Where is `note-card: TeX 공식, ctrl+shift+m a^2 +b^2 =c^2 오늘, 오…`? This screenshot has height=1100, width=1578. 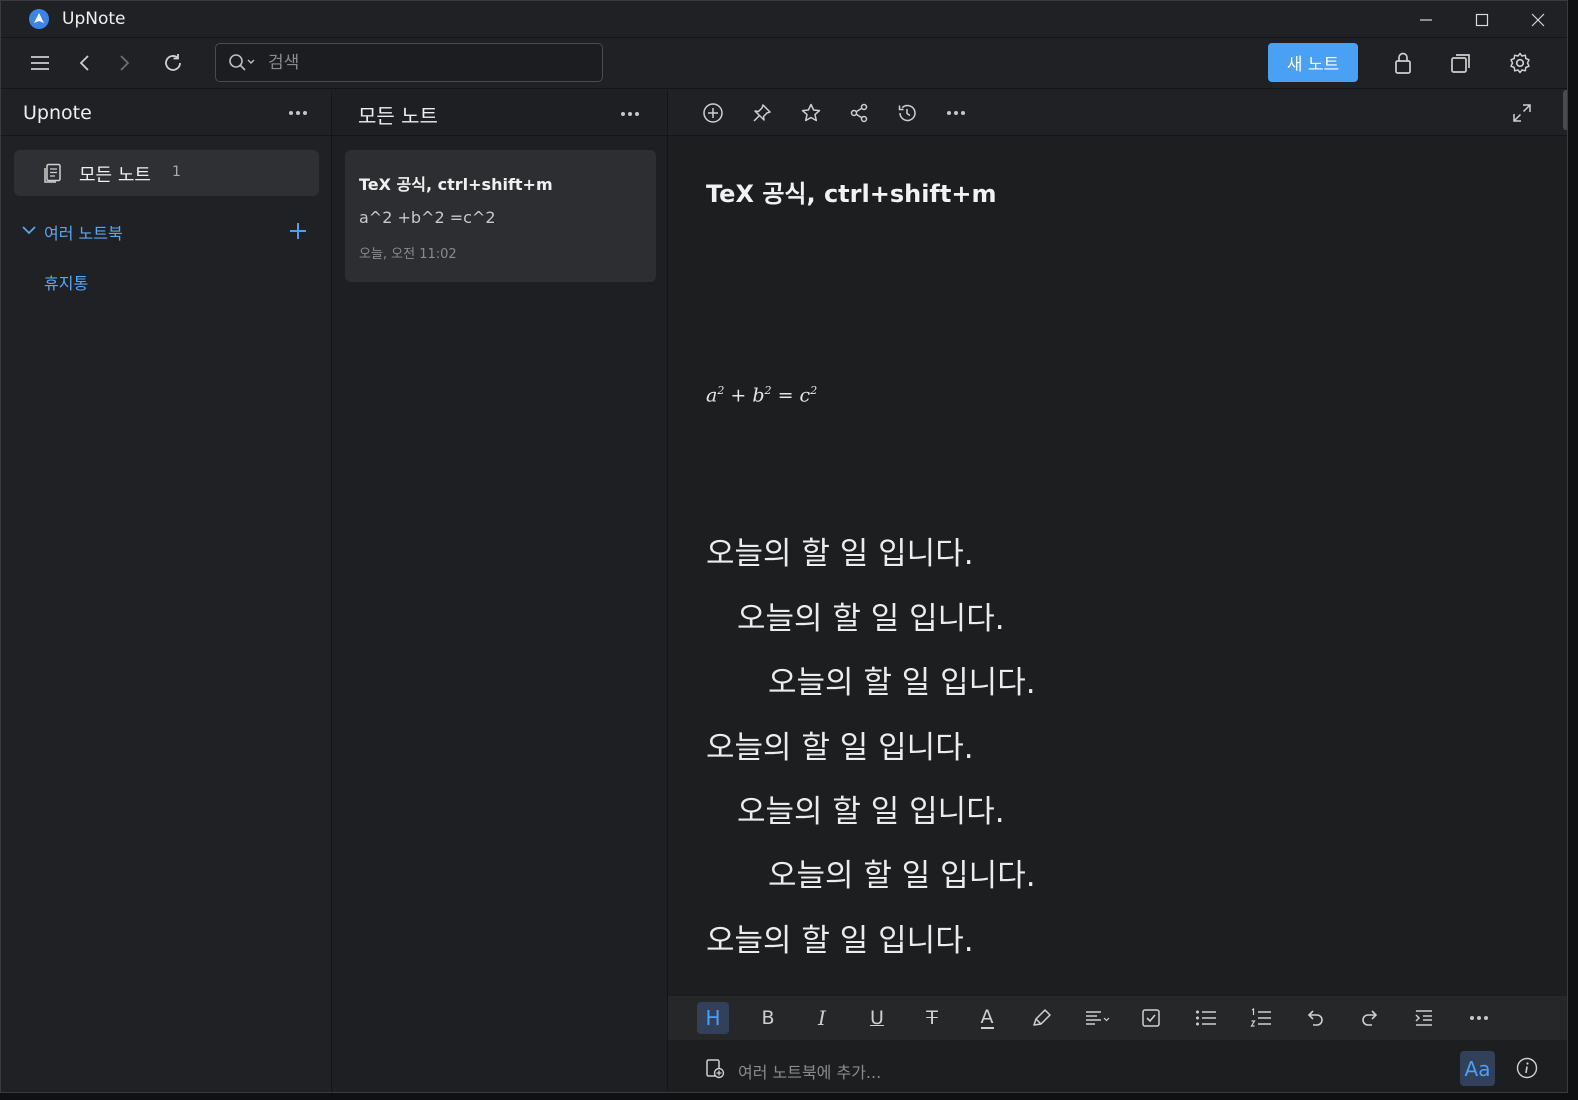
note-card: TeX 공식, ctrl+shift+m a^2 +b^2 =c^2 오늘, 오… is located at coordinates (500, 216).